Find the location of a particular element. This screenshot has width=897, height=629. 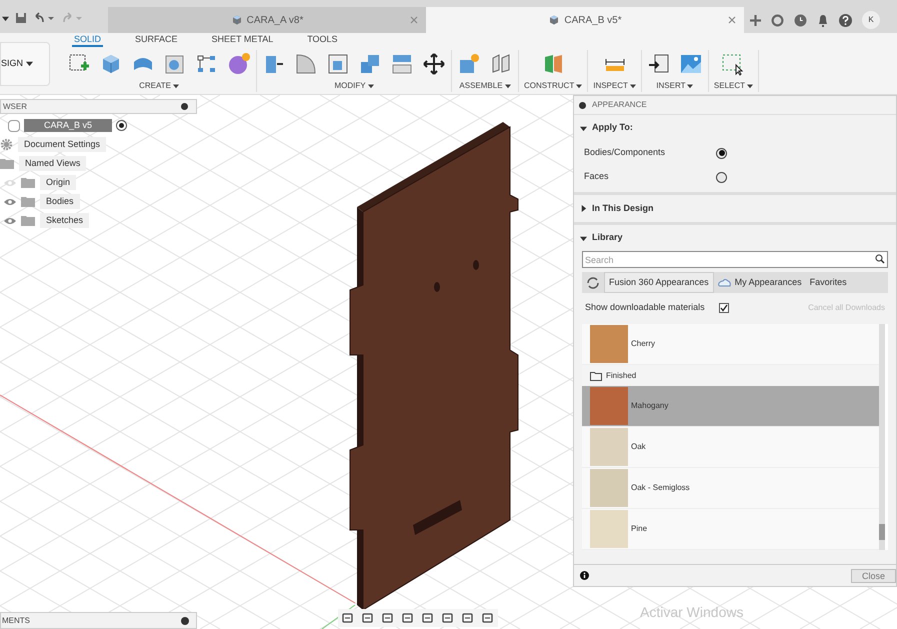

library-tab: Favorites is located at coordinates (828, 282).